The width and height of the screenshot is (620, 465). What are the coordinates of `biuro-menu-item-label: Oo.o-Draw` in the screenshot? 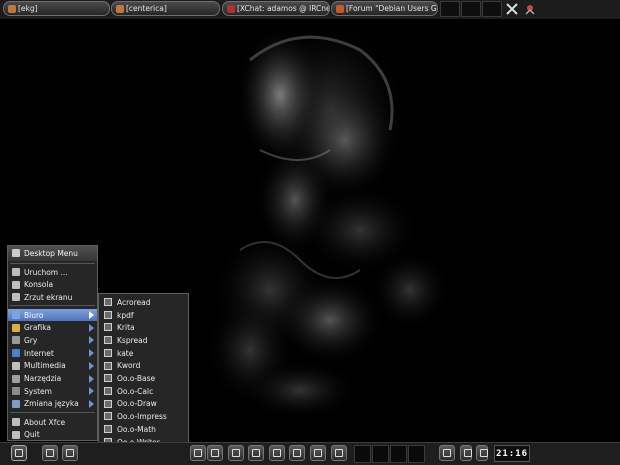 It's located at (137, 404).